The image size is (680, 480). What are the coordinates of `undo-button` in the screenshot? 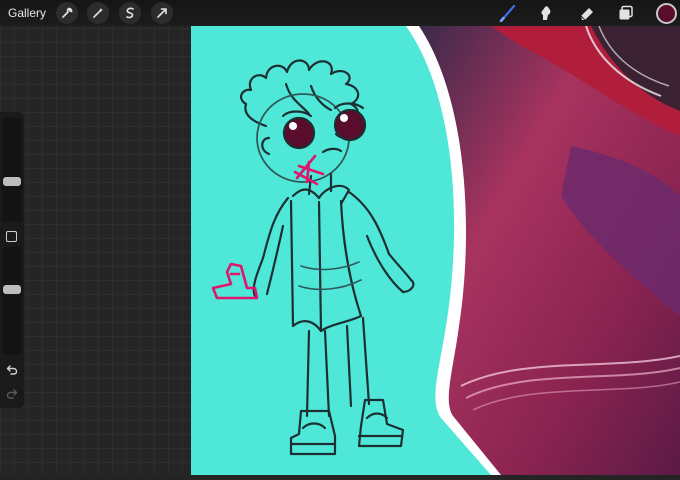 It's located at (12, 370).